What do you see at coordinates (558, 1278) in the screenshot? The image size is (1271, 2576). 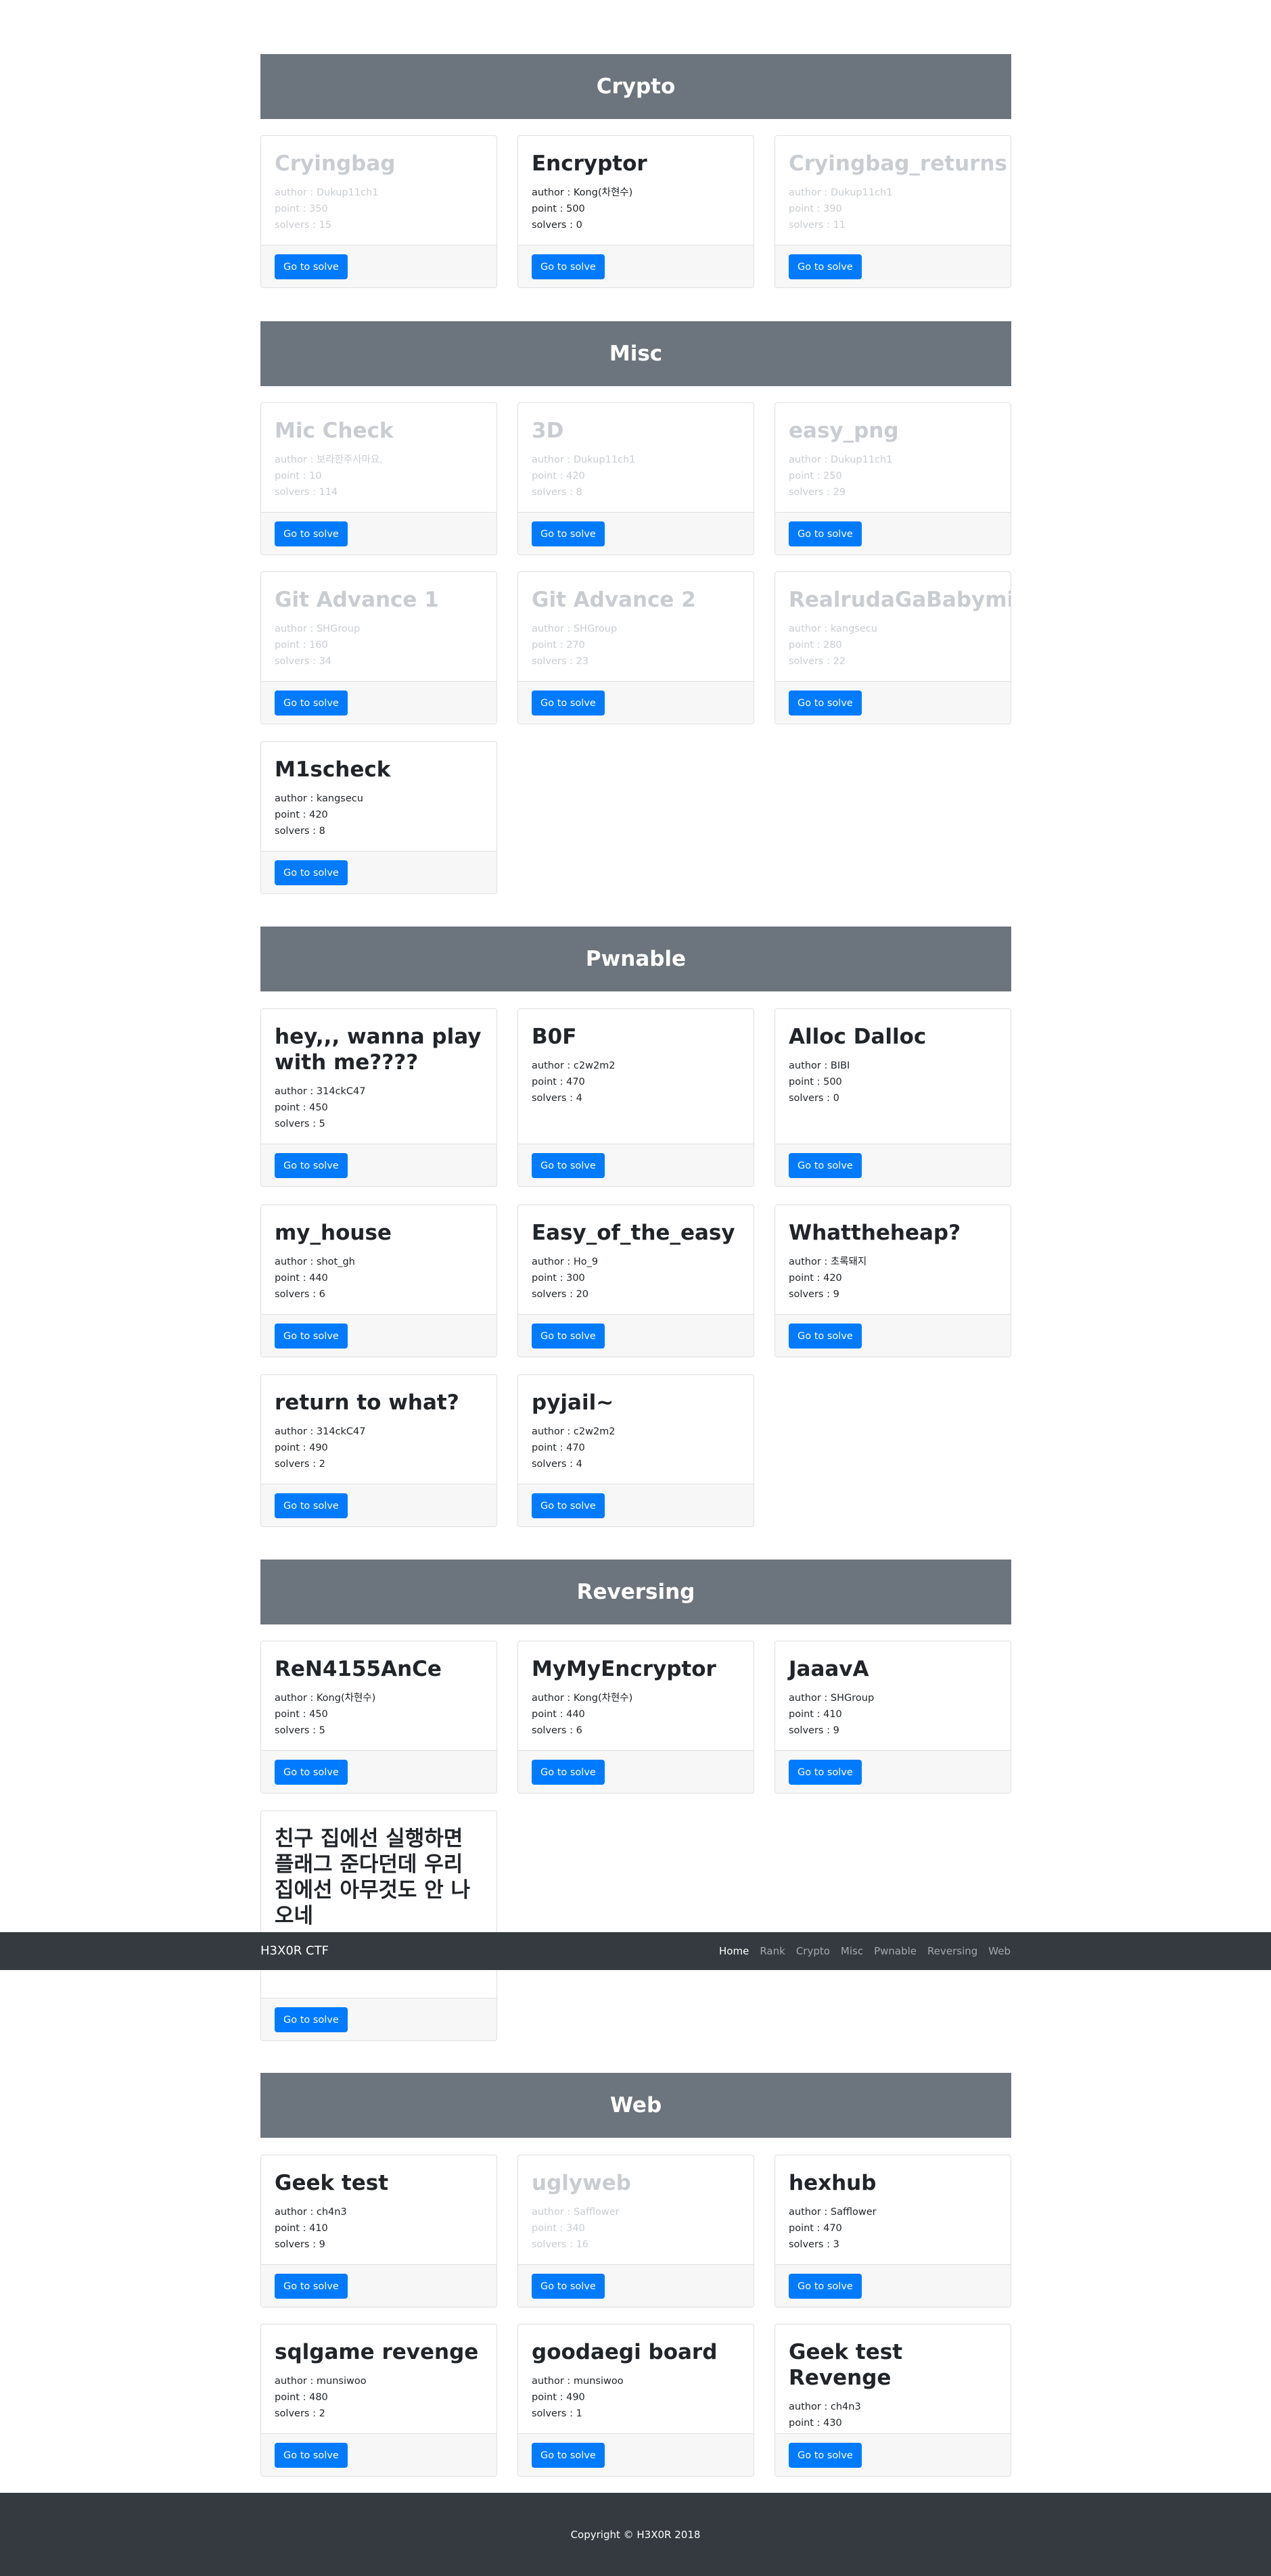 I see `challenge-point: point : 300` at bounding box center [558, 1278].